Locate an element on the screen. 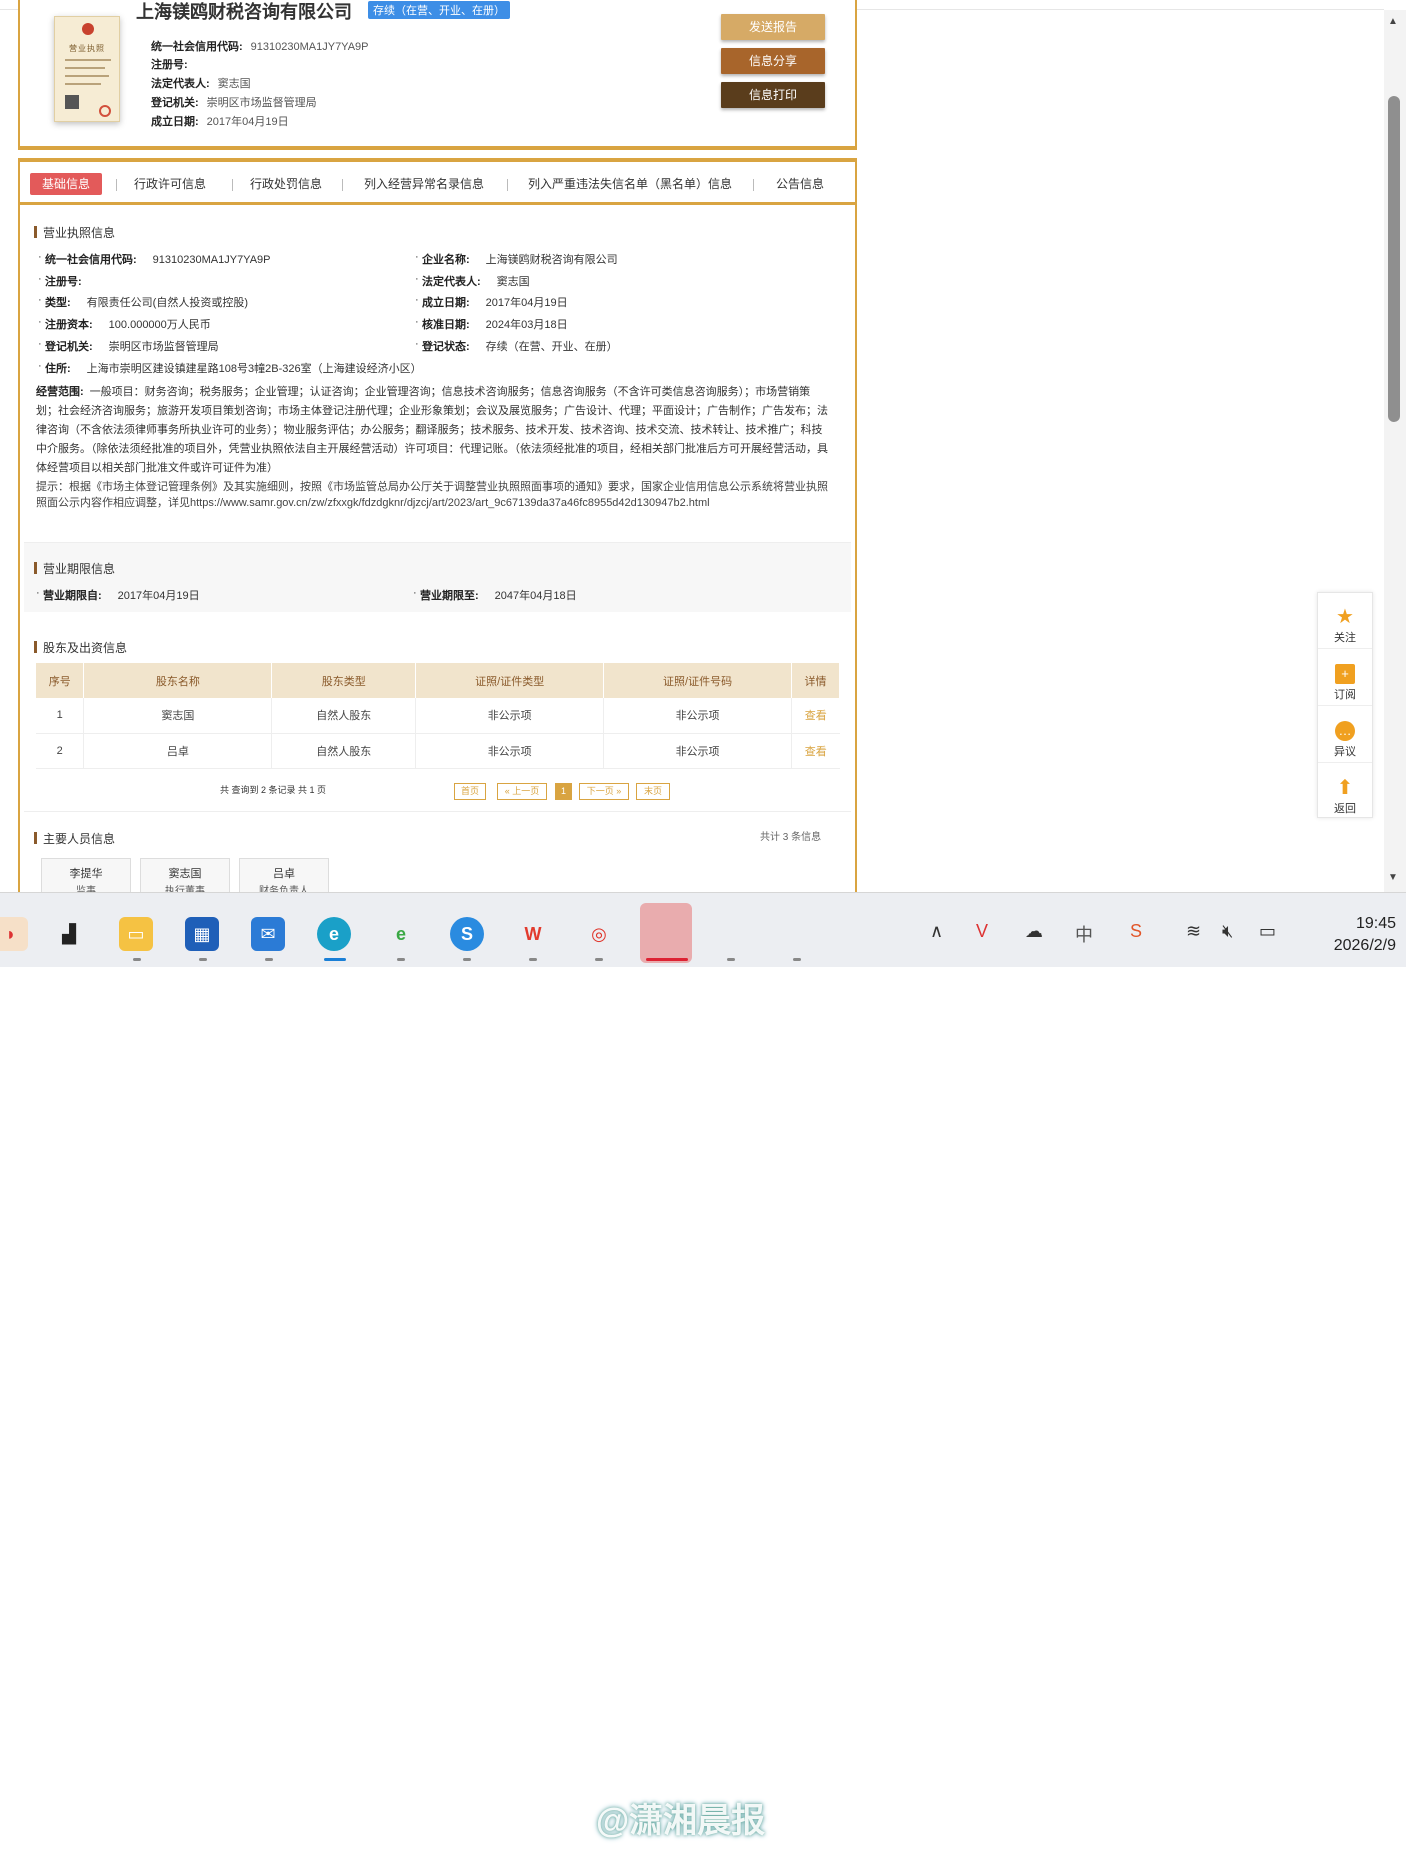  battery-icon: ▭ is located at coordinates (1267, 931).